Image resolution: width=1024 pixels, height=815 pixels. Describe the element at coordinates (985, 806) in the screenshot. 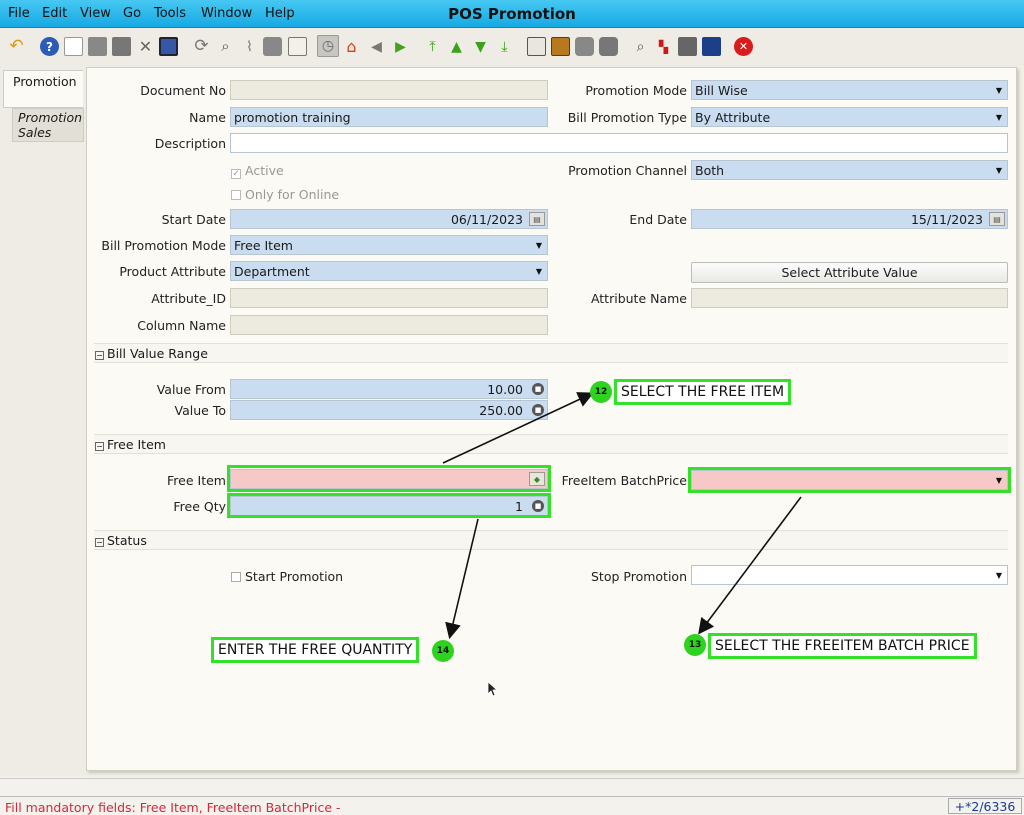

I see `record-info: +*2/6336` at that location.